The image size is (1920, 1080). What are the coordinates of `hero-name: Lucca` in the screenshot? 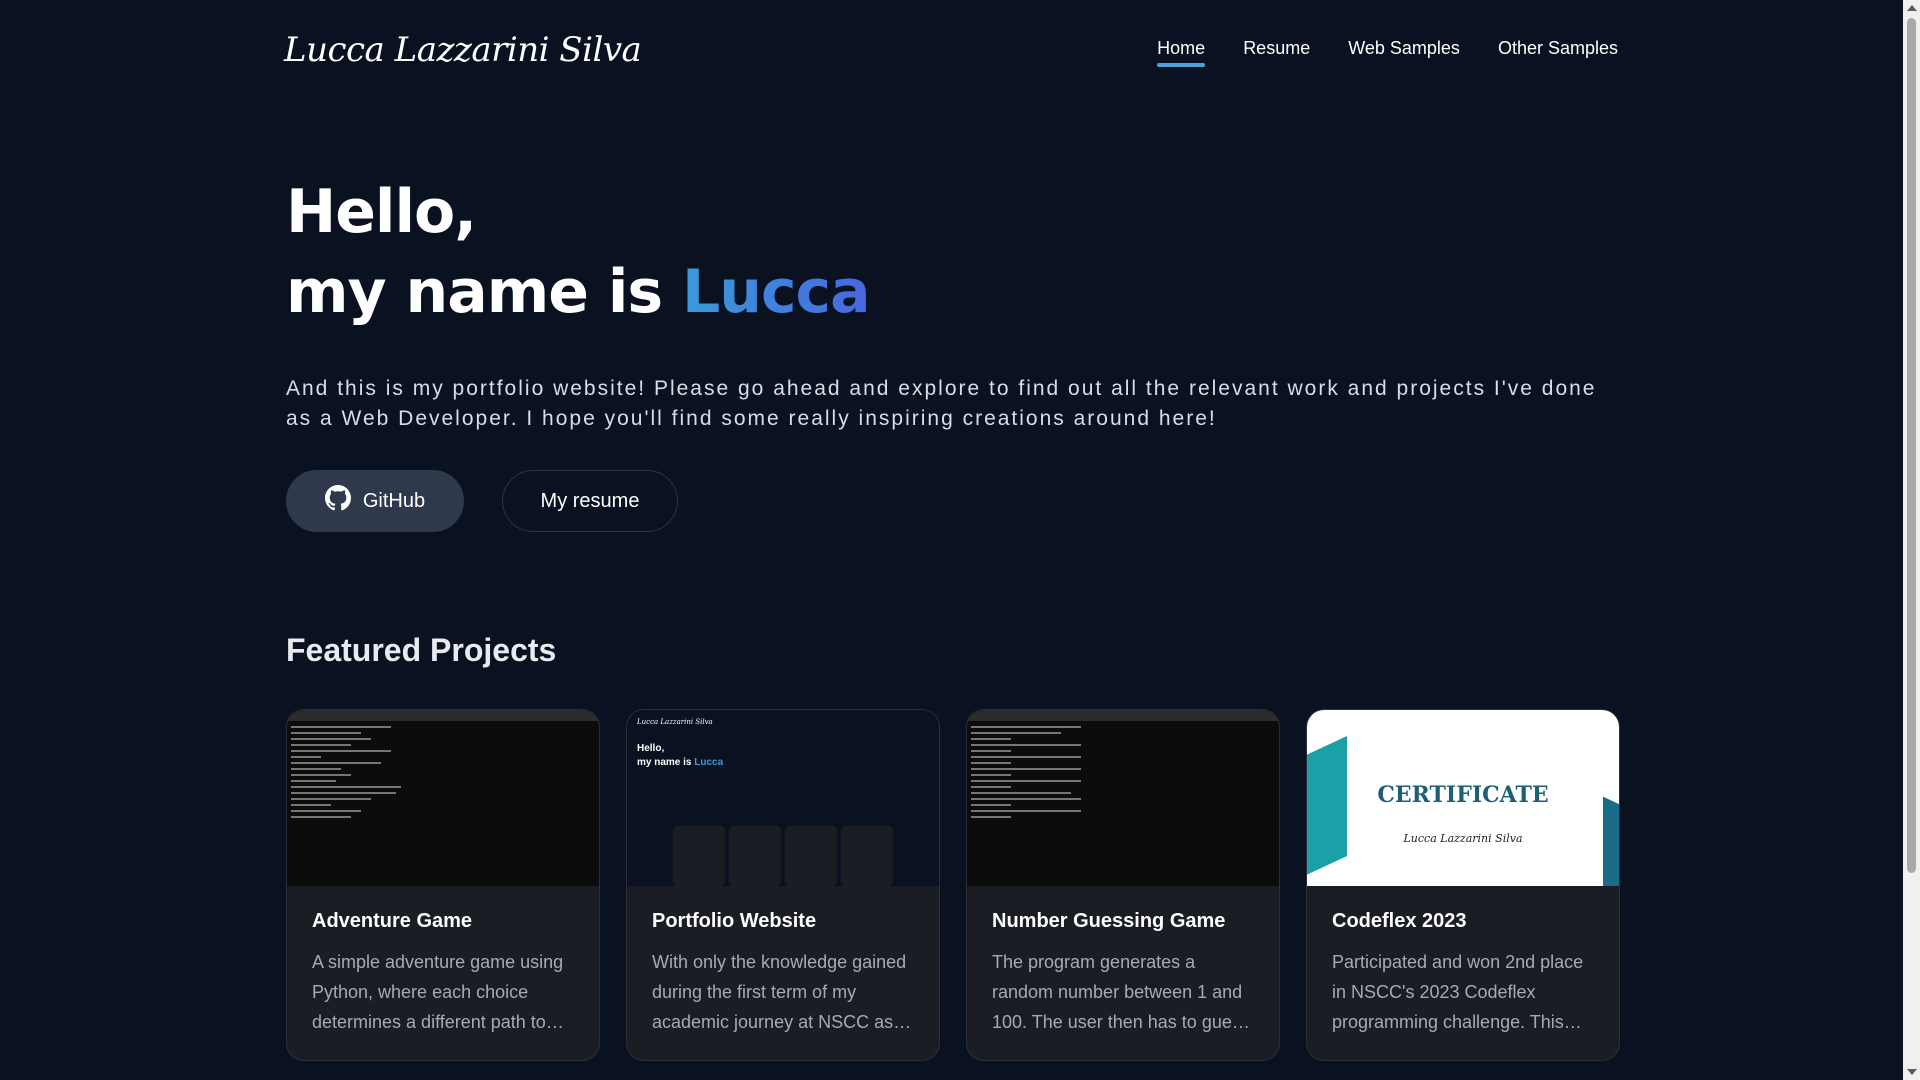 It's located at (776, 292).